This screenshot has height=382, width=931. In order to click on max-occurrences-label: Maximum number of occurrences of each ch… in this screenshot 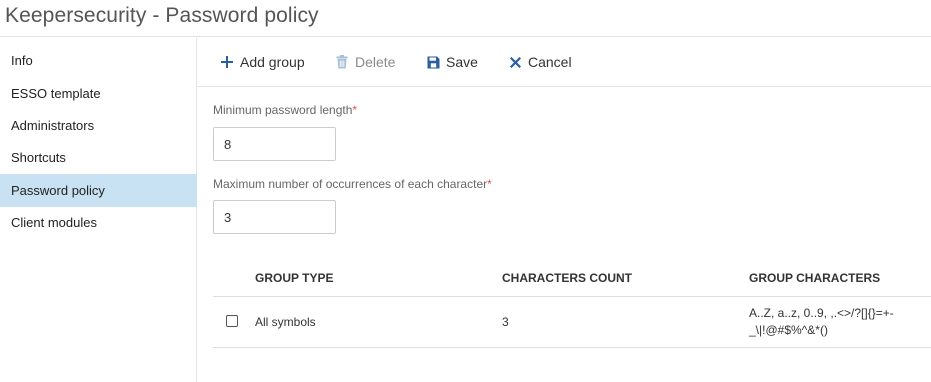, I will do `click(352, 184)`.